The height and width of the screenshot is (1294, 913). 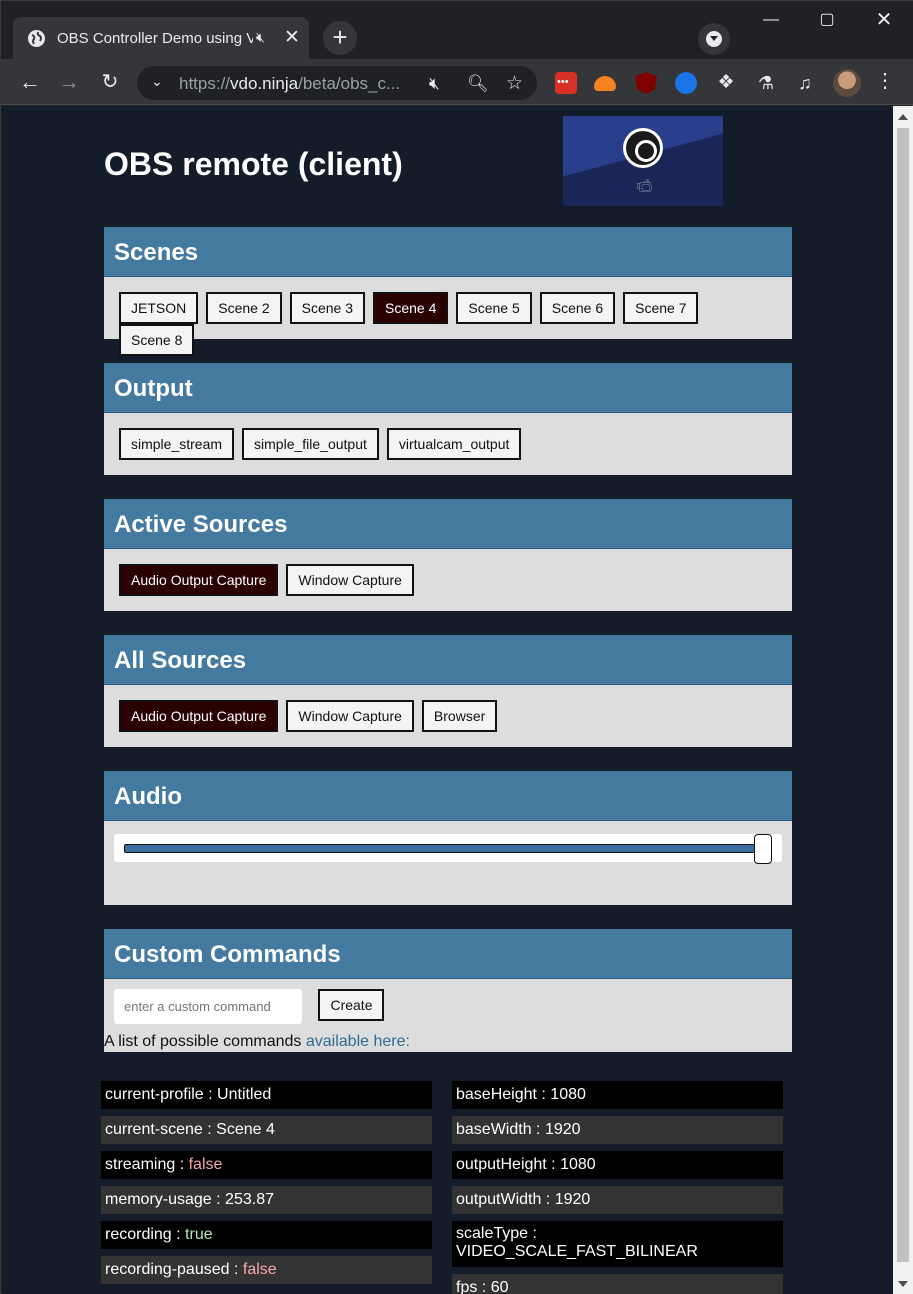 I want to click on stat-key: current-scene, so click(x=154, y=1129).